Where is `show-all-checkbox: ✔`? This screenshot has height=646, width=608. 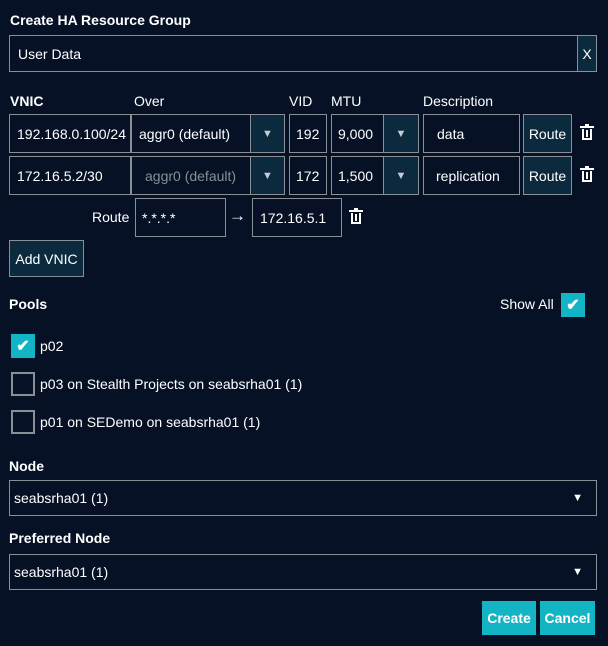 show-all-checkbox: ✔ is located at coordinates (573, 305).